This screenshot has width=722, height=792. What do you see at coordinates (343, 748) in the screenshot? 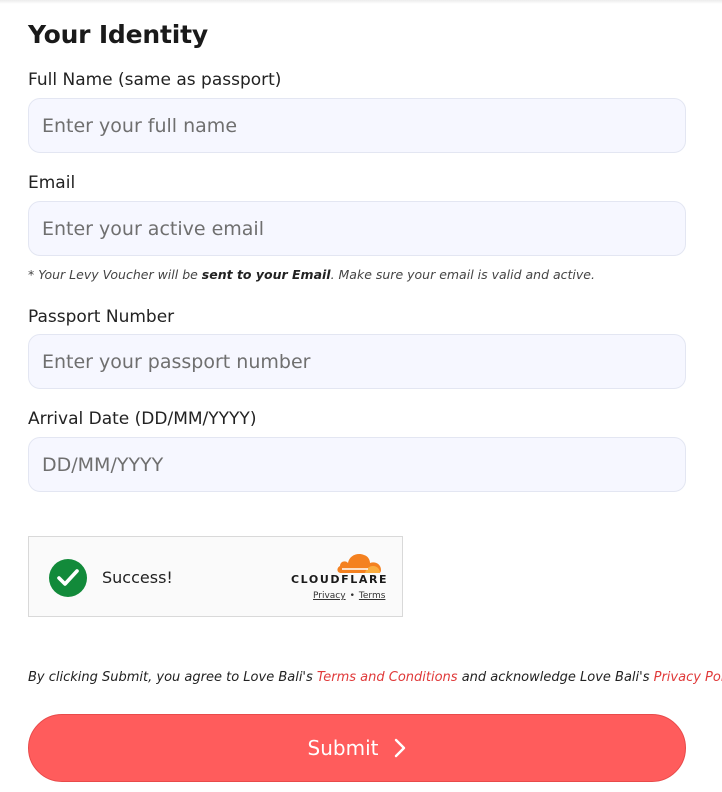
I see `submit-label: Submit` at bounding box center [343, 748].